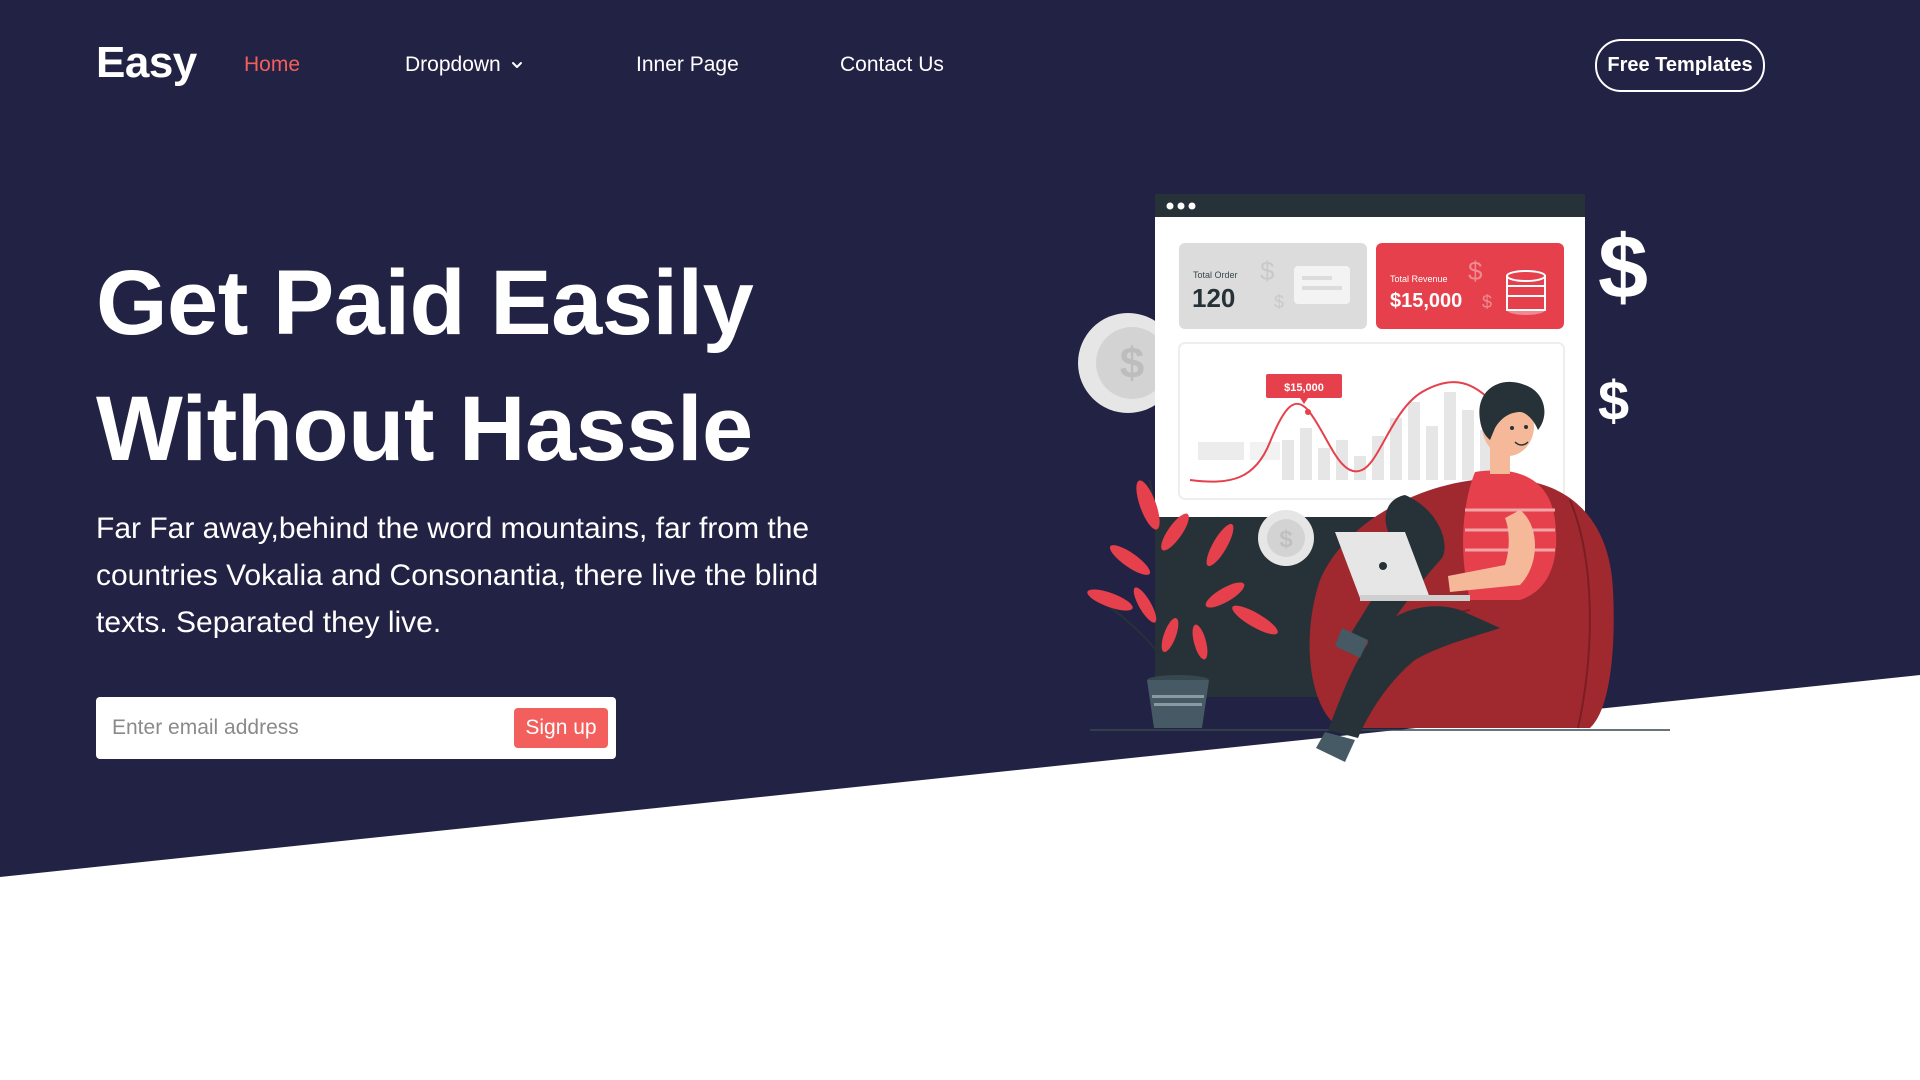  Describe the element at coordinates (1680, 65) in the screenshot. I see `free-templates-button: Free Templates` at that location.